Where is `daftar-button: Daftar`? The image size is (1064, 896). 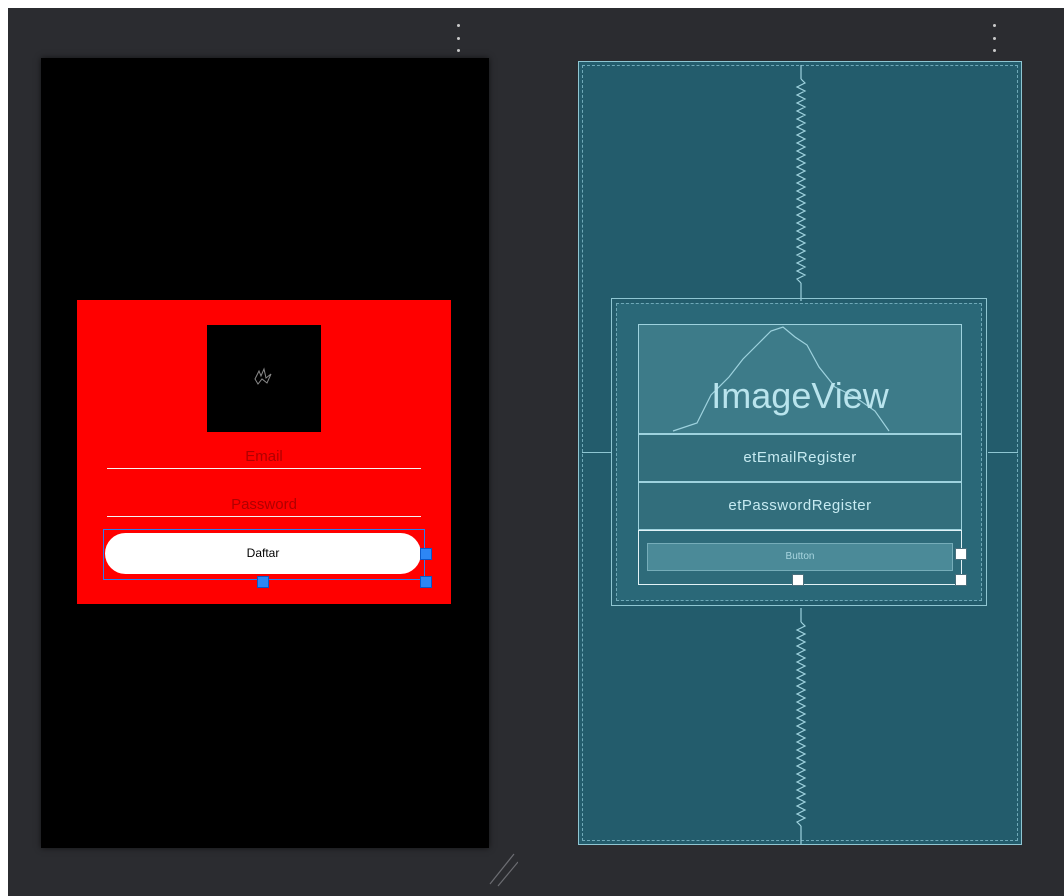 daftar-button: Daftar is located at coordinates (263, 553).